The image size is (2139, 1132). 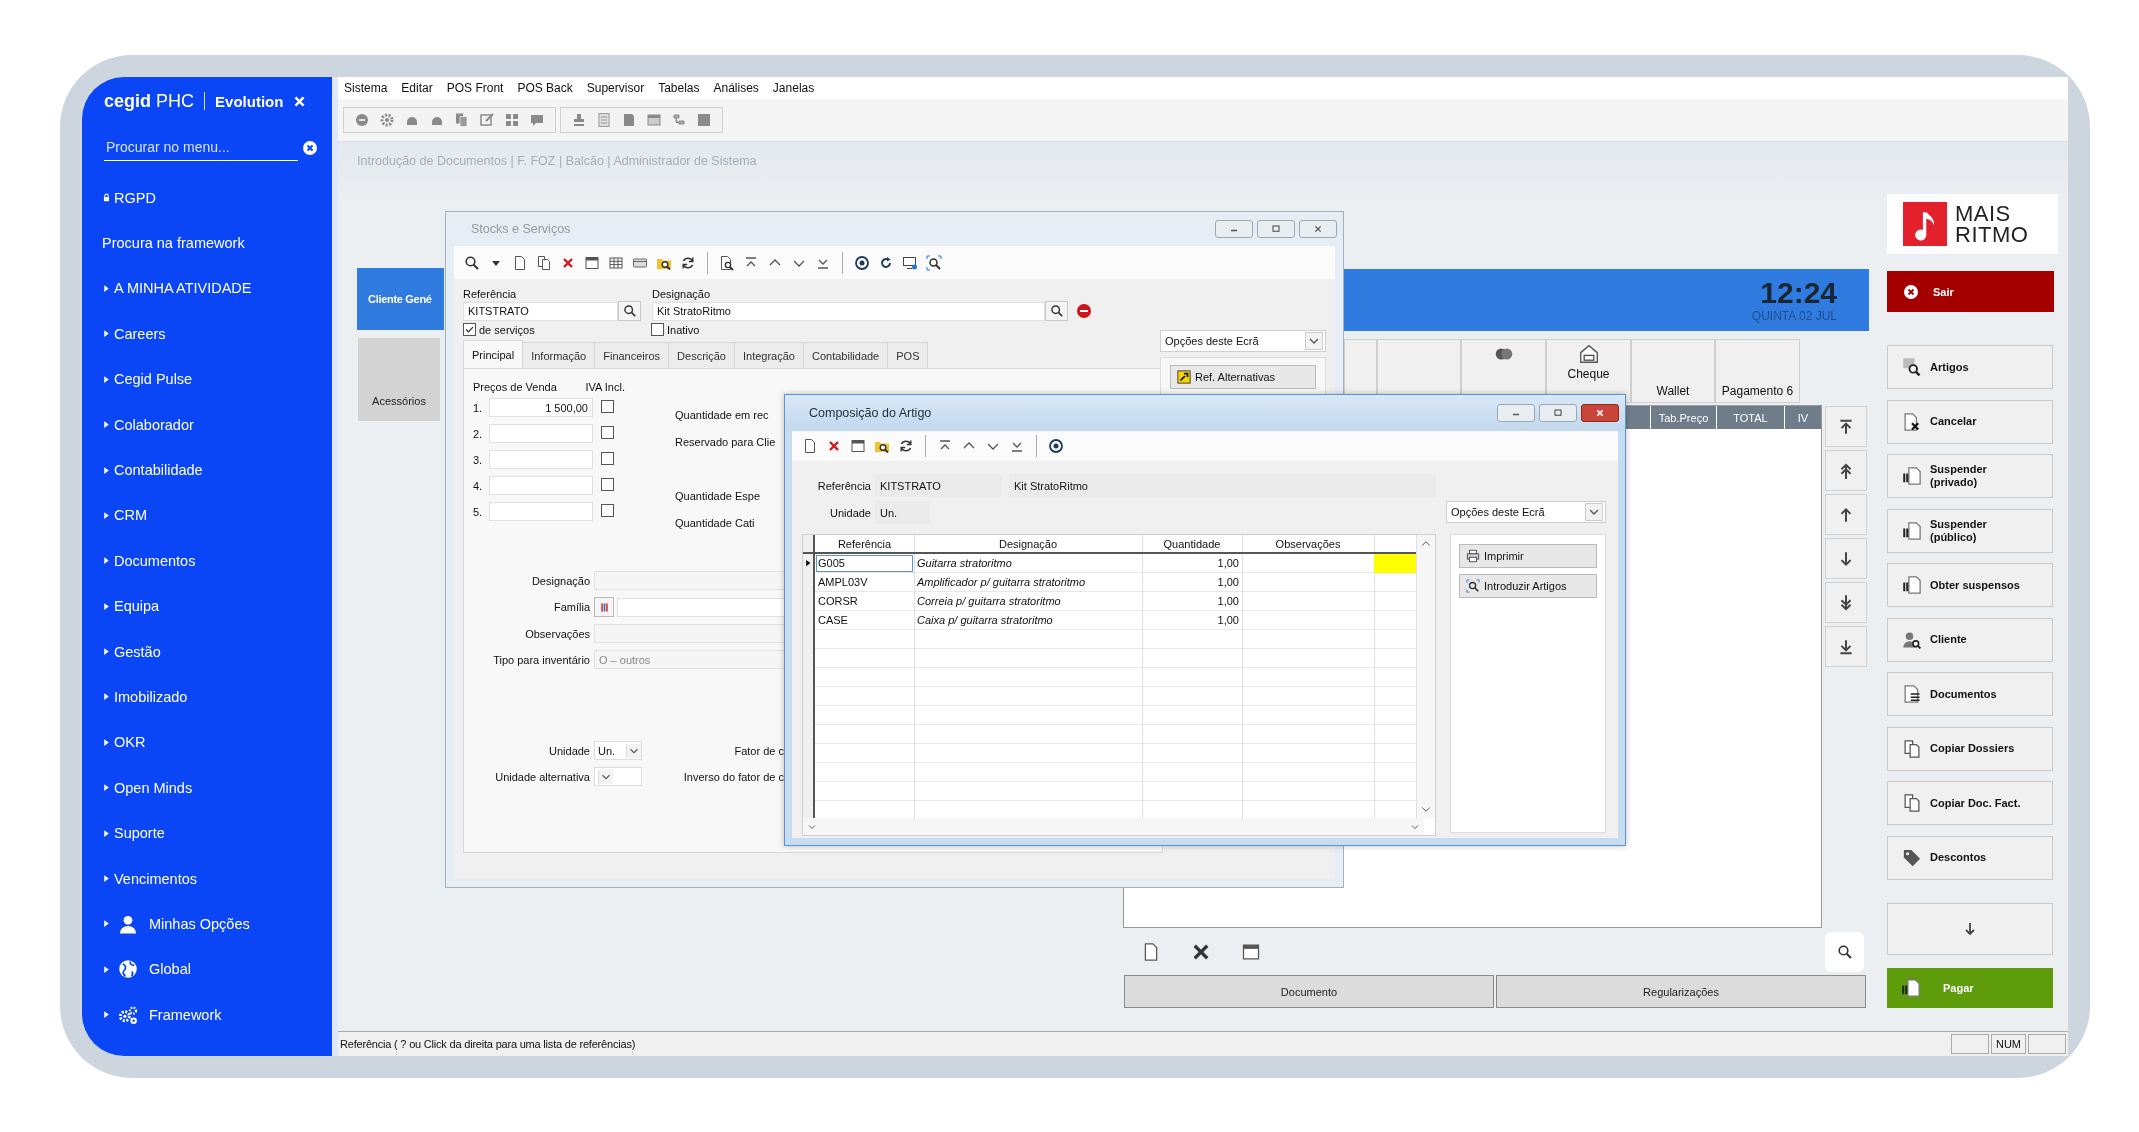 I want to click on menu-item: Tabelas, so click(x=679, y=88).